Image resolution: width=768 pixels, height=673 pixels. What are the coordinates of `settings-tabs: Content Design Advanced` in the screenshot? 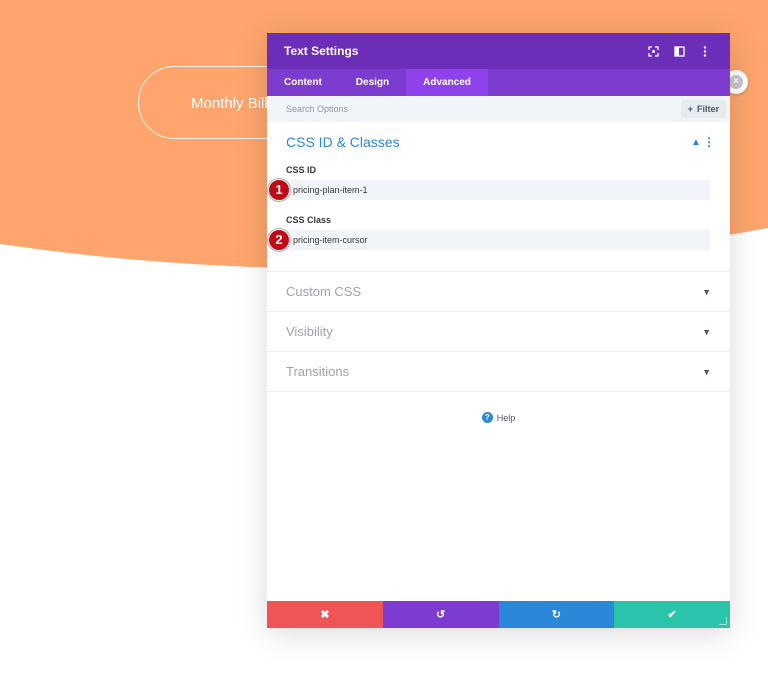 It's located at (498, 82).